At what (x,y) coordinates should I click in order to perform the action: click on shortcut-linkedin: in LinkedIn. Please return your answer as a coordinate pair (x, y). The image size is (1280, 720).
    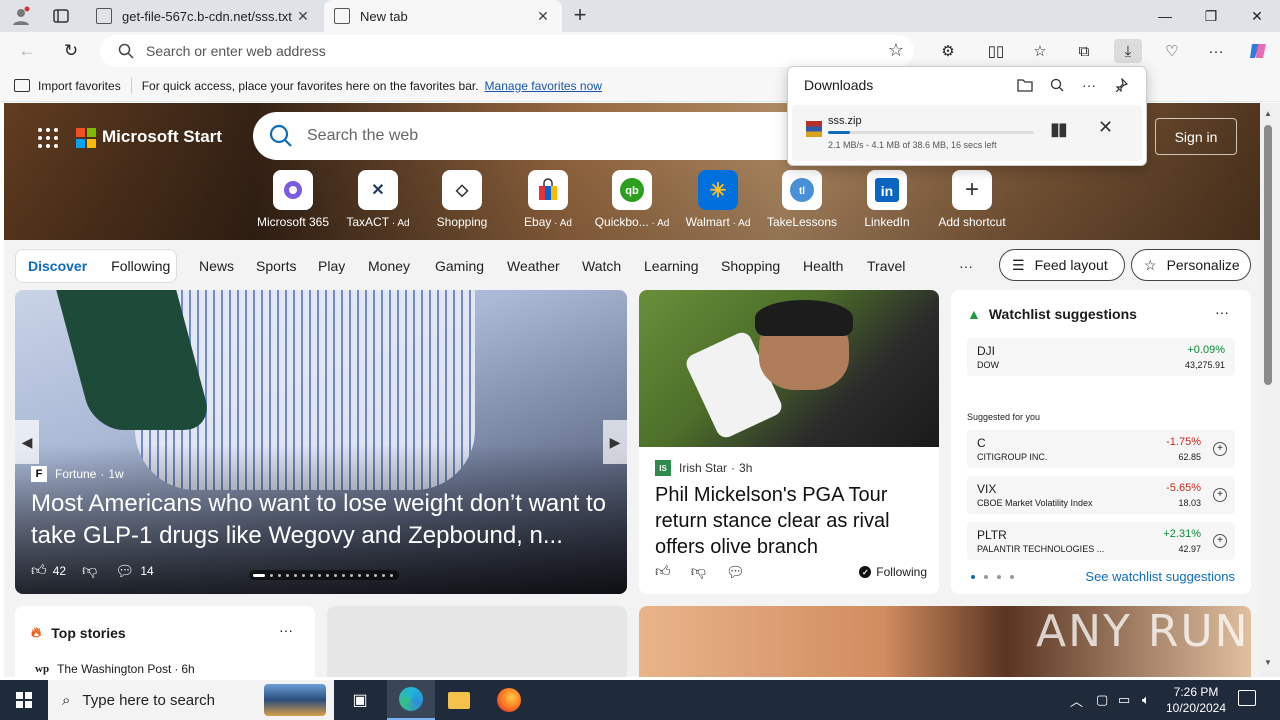
    Looking at the image, I should click on (887, 199).